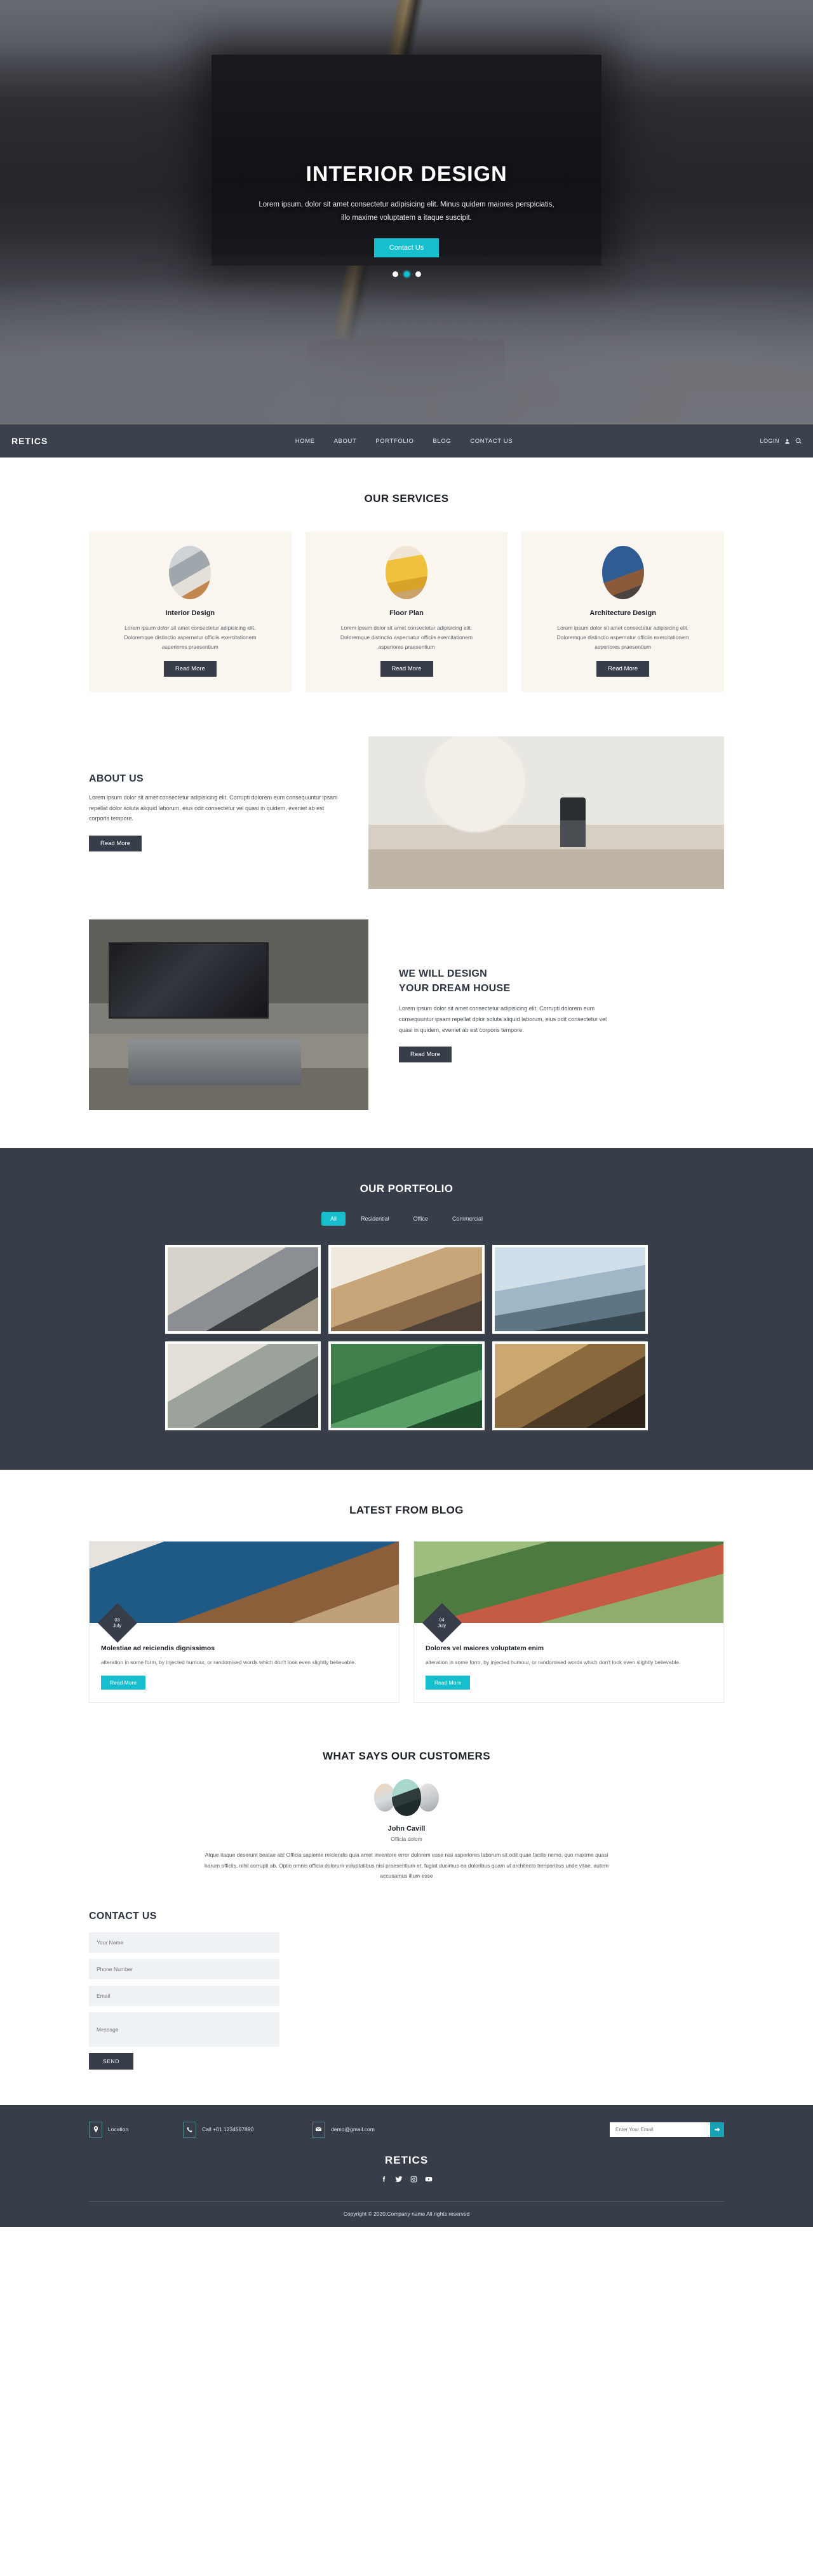  I want to click on dream-title-line-1: WE WILL DESIGN, so click(443, 973).